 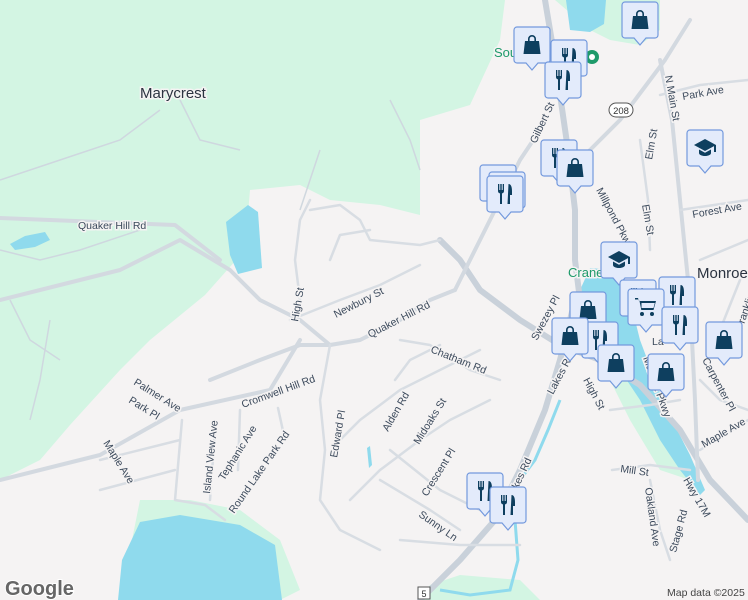 I want to click on marker-grocery, so click(x=646, y=310).